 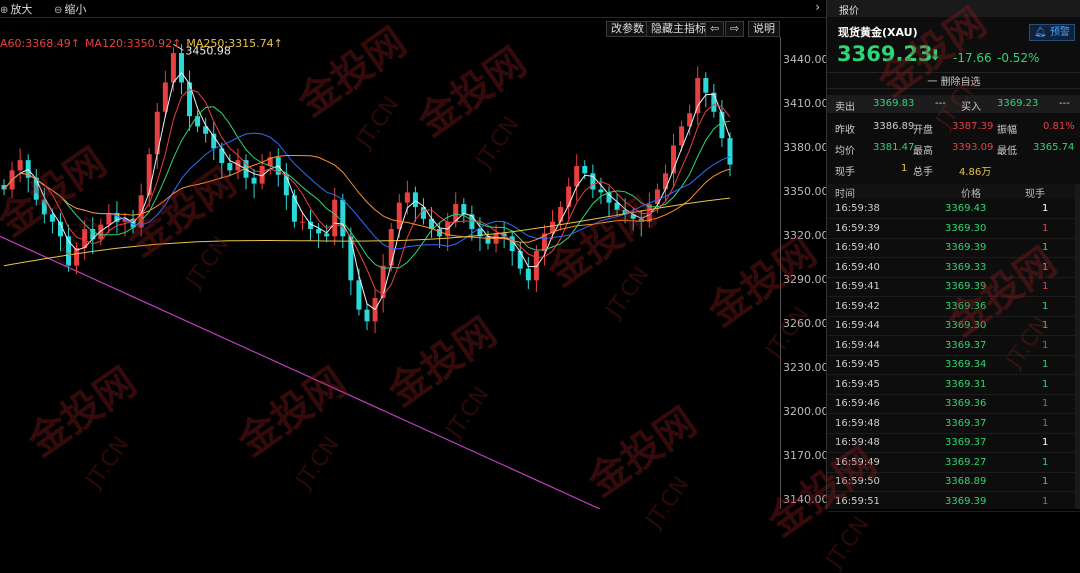 I want to click on hide-indicator-button: 隐藏主指标, so click(x=678, y=29).